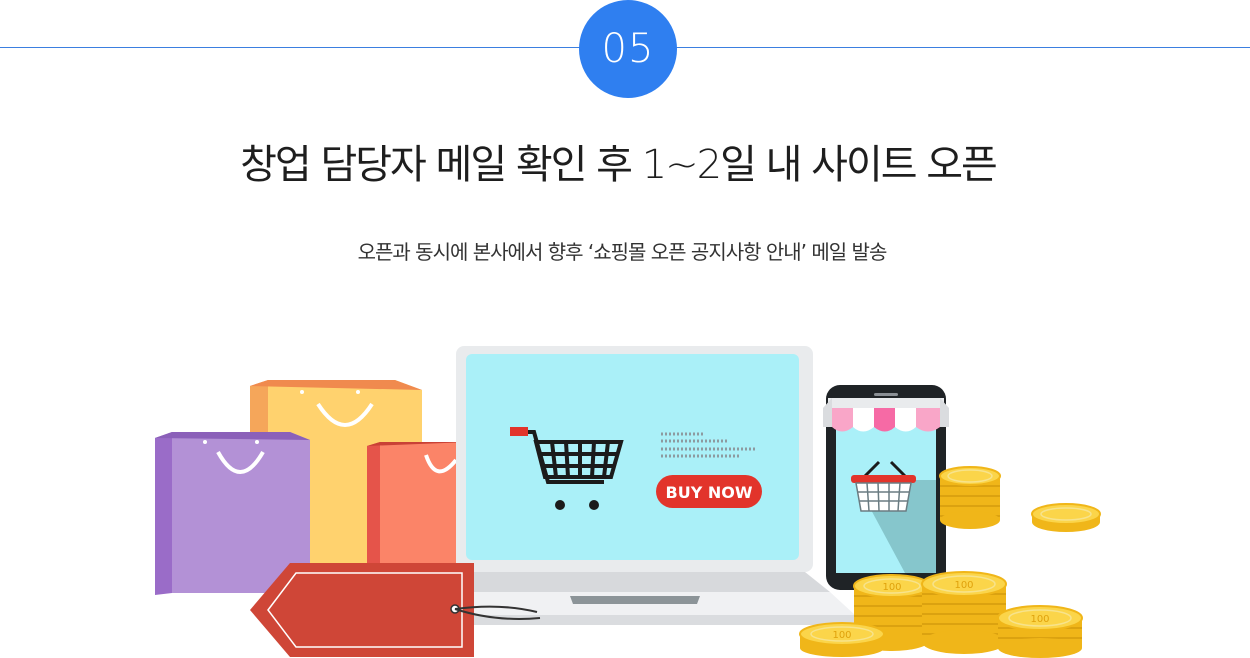  I want to click on buy-now-label: BUY NOW, so click(709, 492).